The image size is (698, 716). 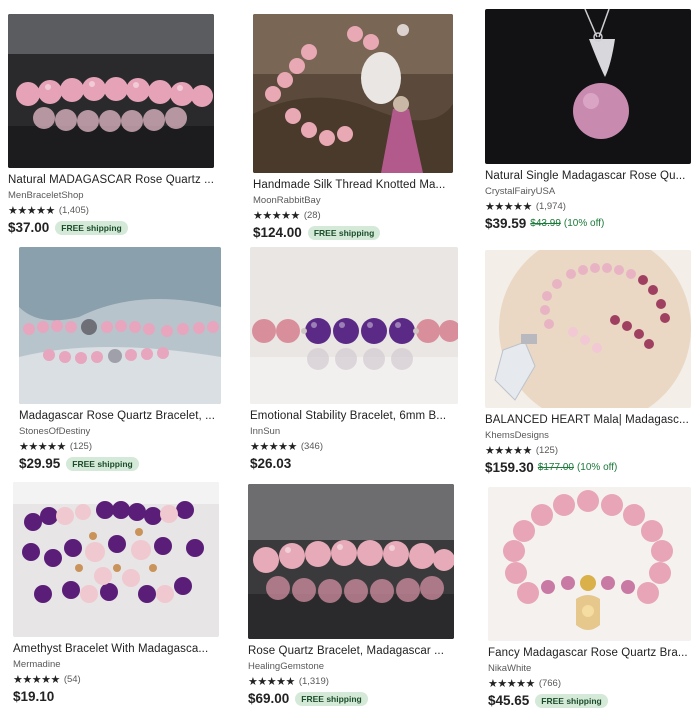 I want to click on shop-name: MenBraceletShop, so click(x=111, y=195).